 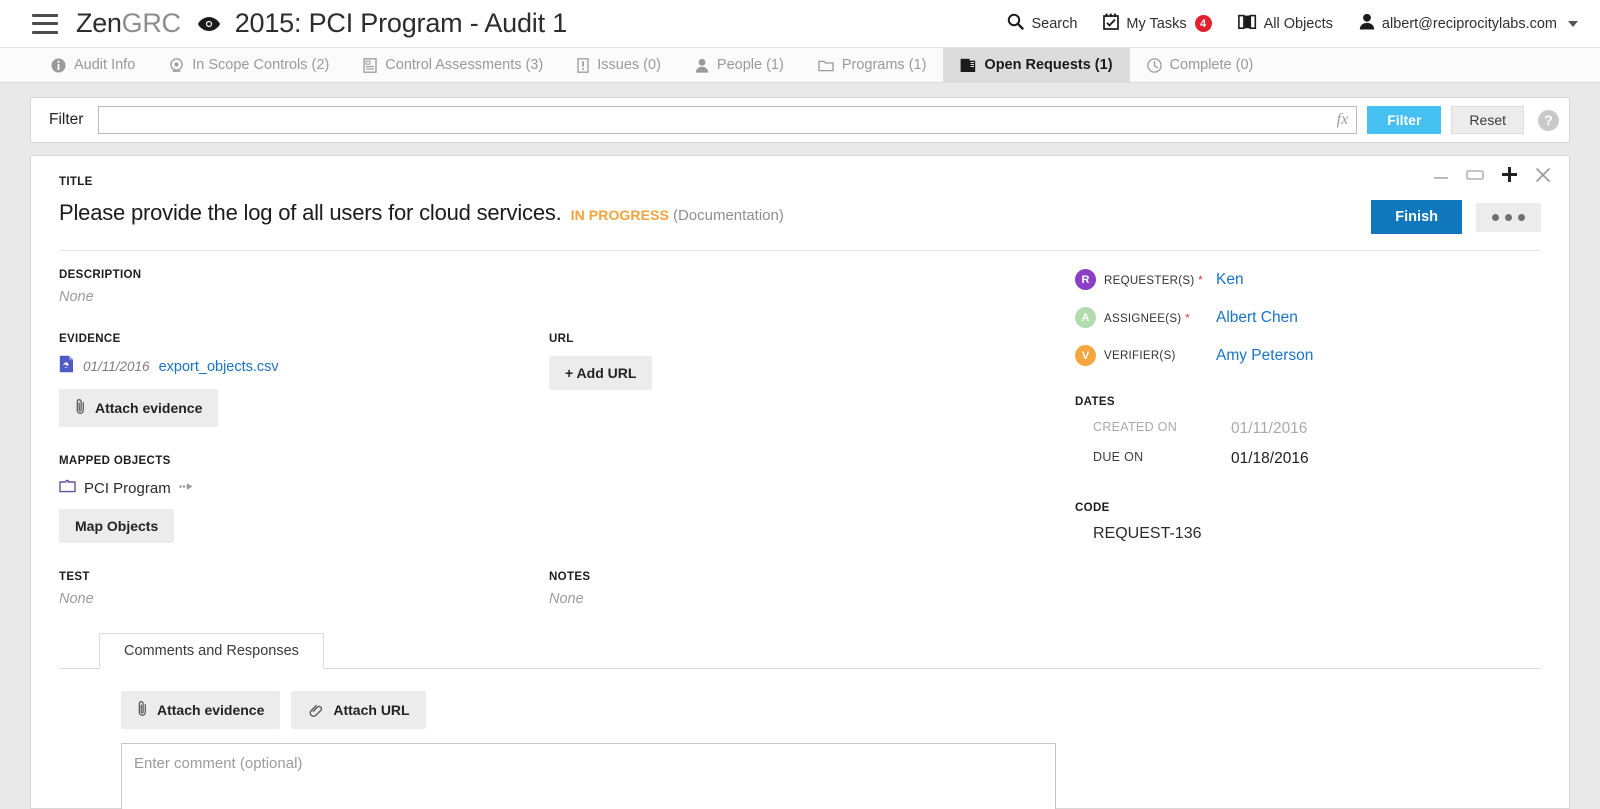 I want to click on assignee-name: Albert Chen, so click(x=1257, y=318).